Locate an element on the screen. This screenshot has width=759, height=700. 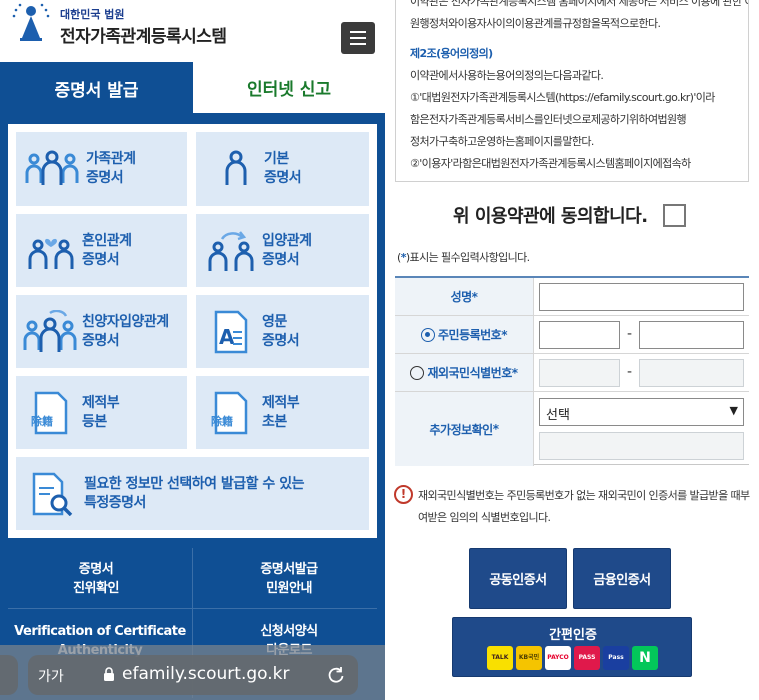
url-field: 가가 efamily.scourt.go.kr is located at coordinates (193, 675).